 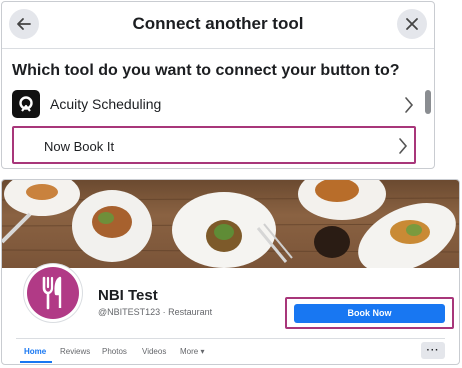 I want to click on active-tab-indicator, so click(x=36, y=362).